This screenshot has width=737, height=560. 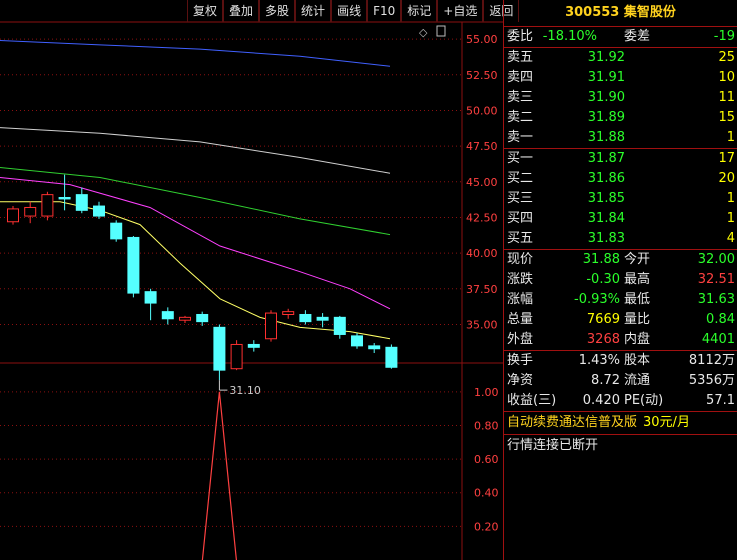 I want to click on level-label: 买二, so click(x=520, y=178).